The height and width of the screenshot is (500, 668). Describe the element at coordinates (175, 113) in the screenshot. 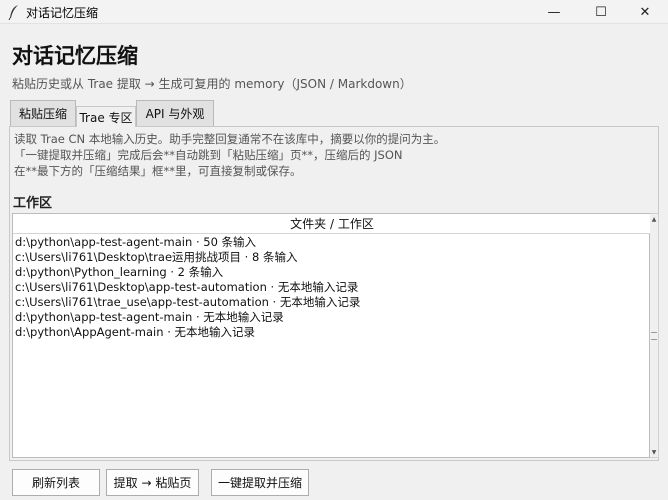

I see `tab-api-appearance: API 与外观` at that location.